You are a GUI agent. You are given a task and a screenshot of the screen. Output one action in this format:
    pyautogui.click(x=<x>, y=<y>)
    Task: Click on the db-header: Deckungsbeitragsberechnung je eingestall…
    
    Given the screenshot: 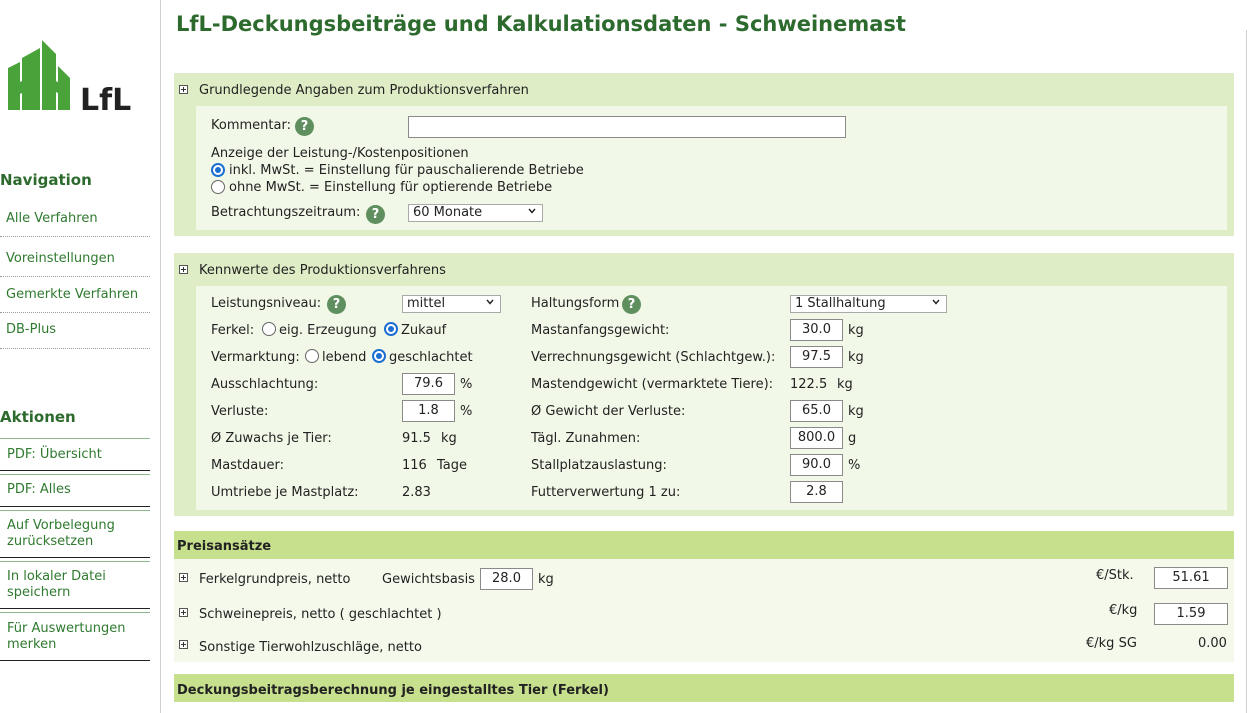 What is the action you would take?
    pyautogui.click(x=393, y=690)
    